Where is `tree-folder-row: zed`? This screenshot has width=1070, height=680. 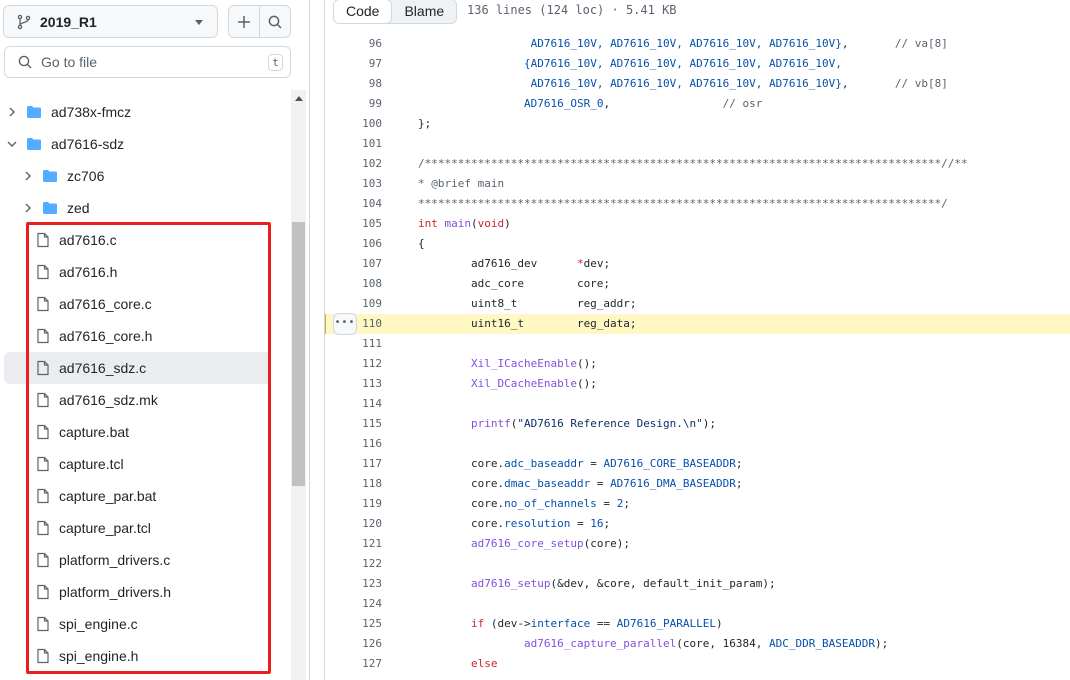 tree-folder-row: zed is located at coordinates (145, 208).